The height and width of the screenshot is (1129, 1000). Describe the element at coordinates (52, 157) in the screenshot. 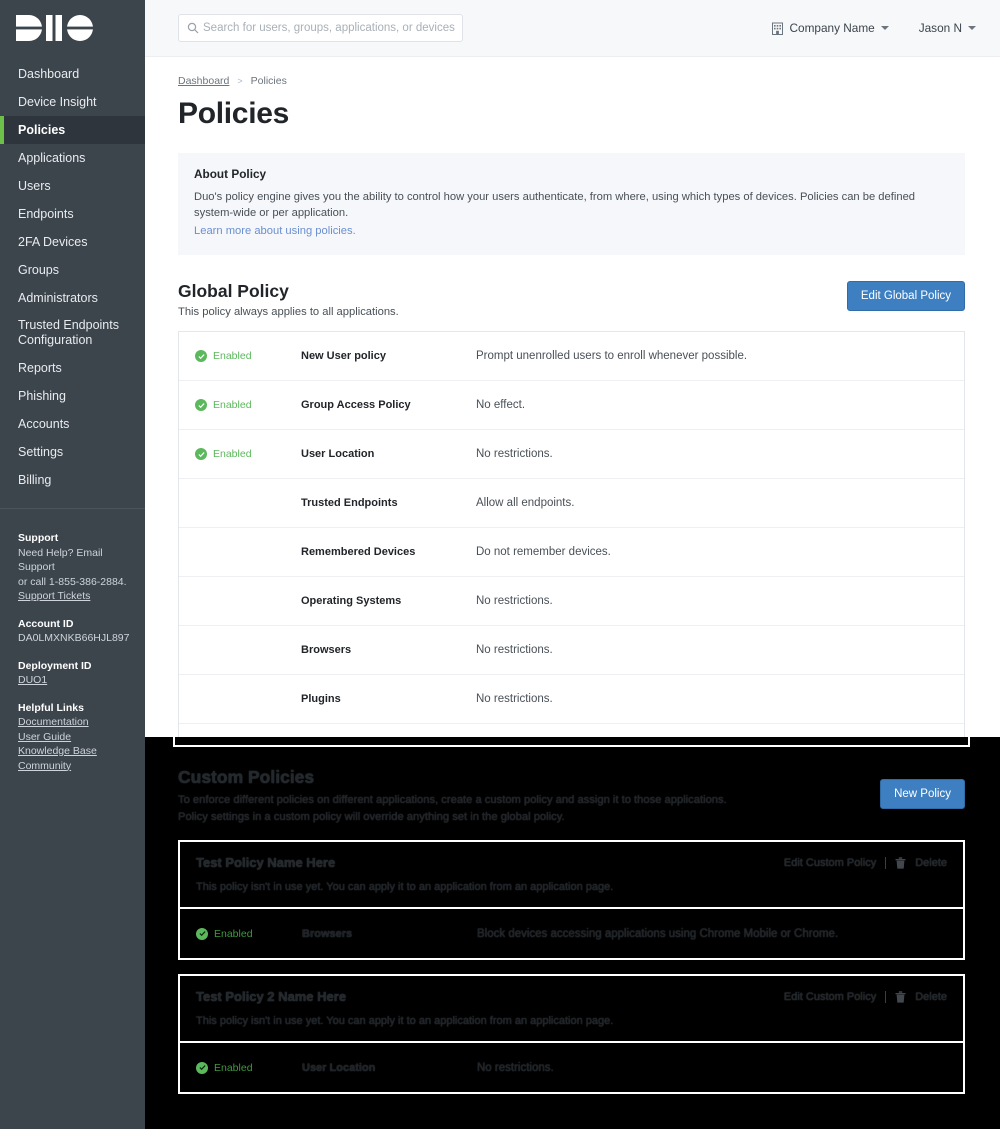

I see `sidebar-item-label: Applications` at that location.